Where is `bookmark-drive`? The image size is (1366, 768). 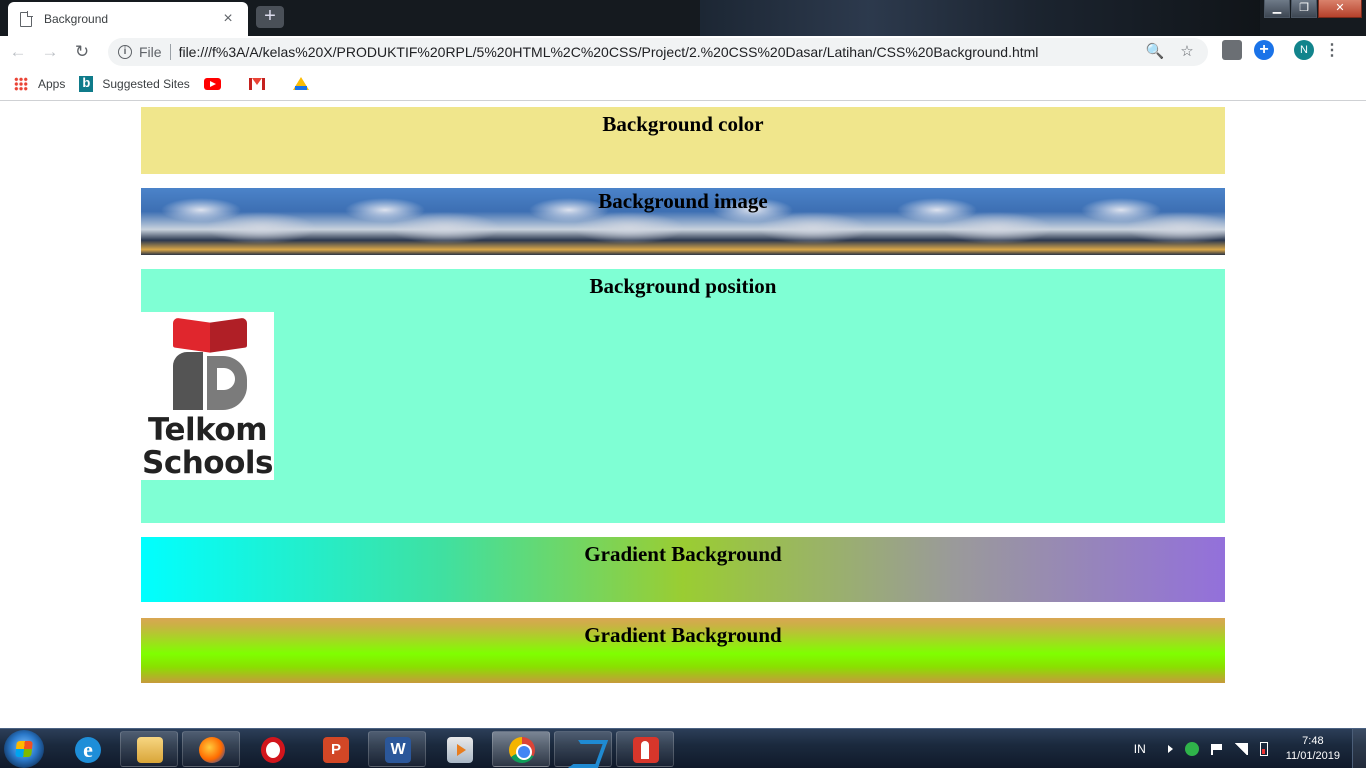
bookmark-drive is located at coordinates (300, 84).